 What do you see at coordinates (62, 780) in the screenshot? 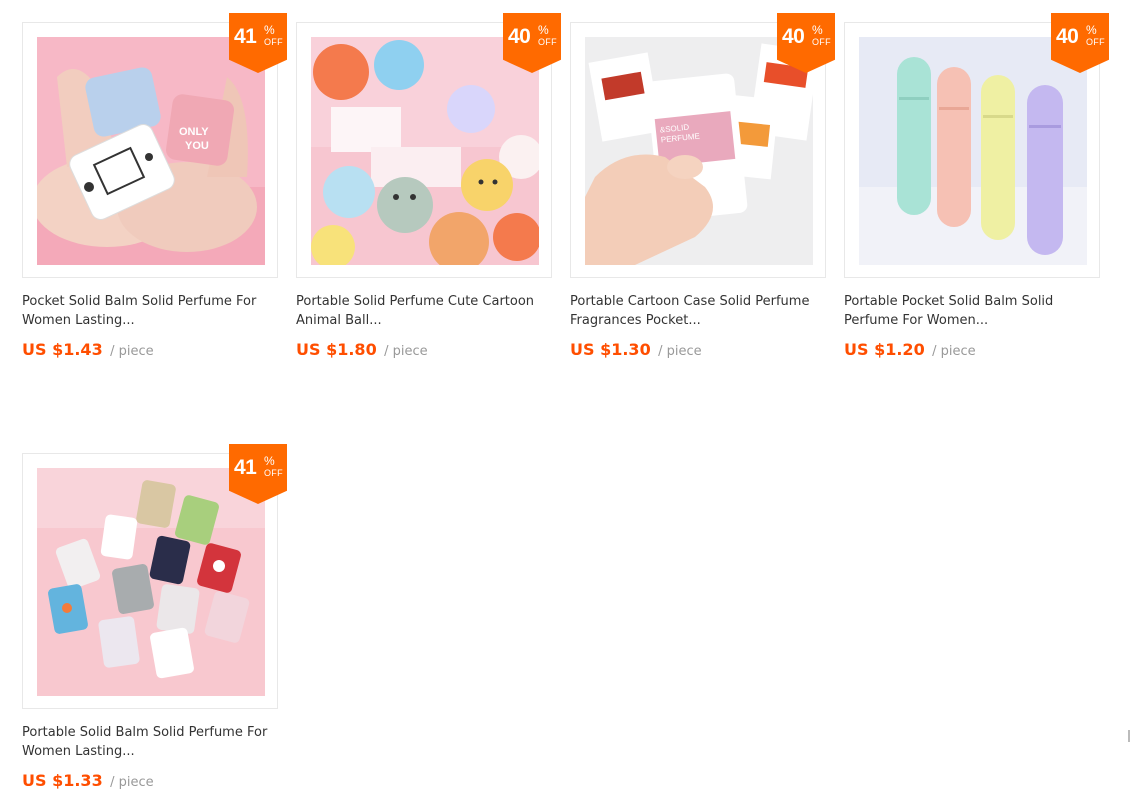
I see `product-price: US $1.33` at bounding box center [62, 780].